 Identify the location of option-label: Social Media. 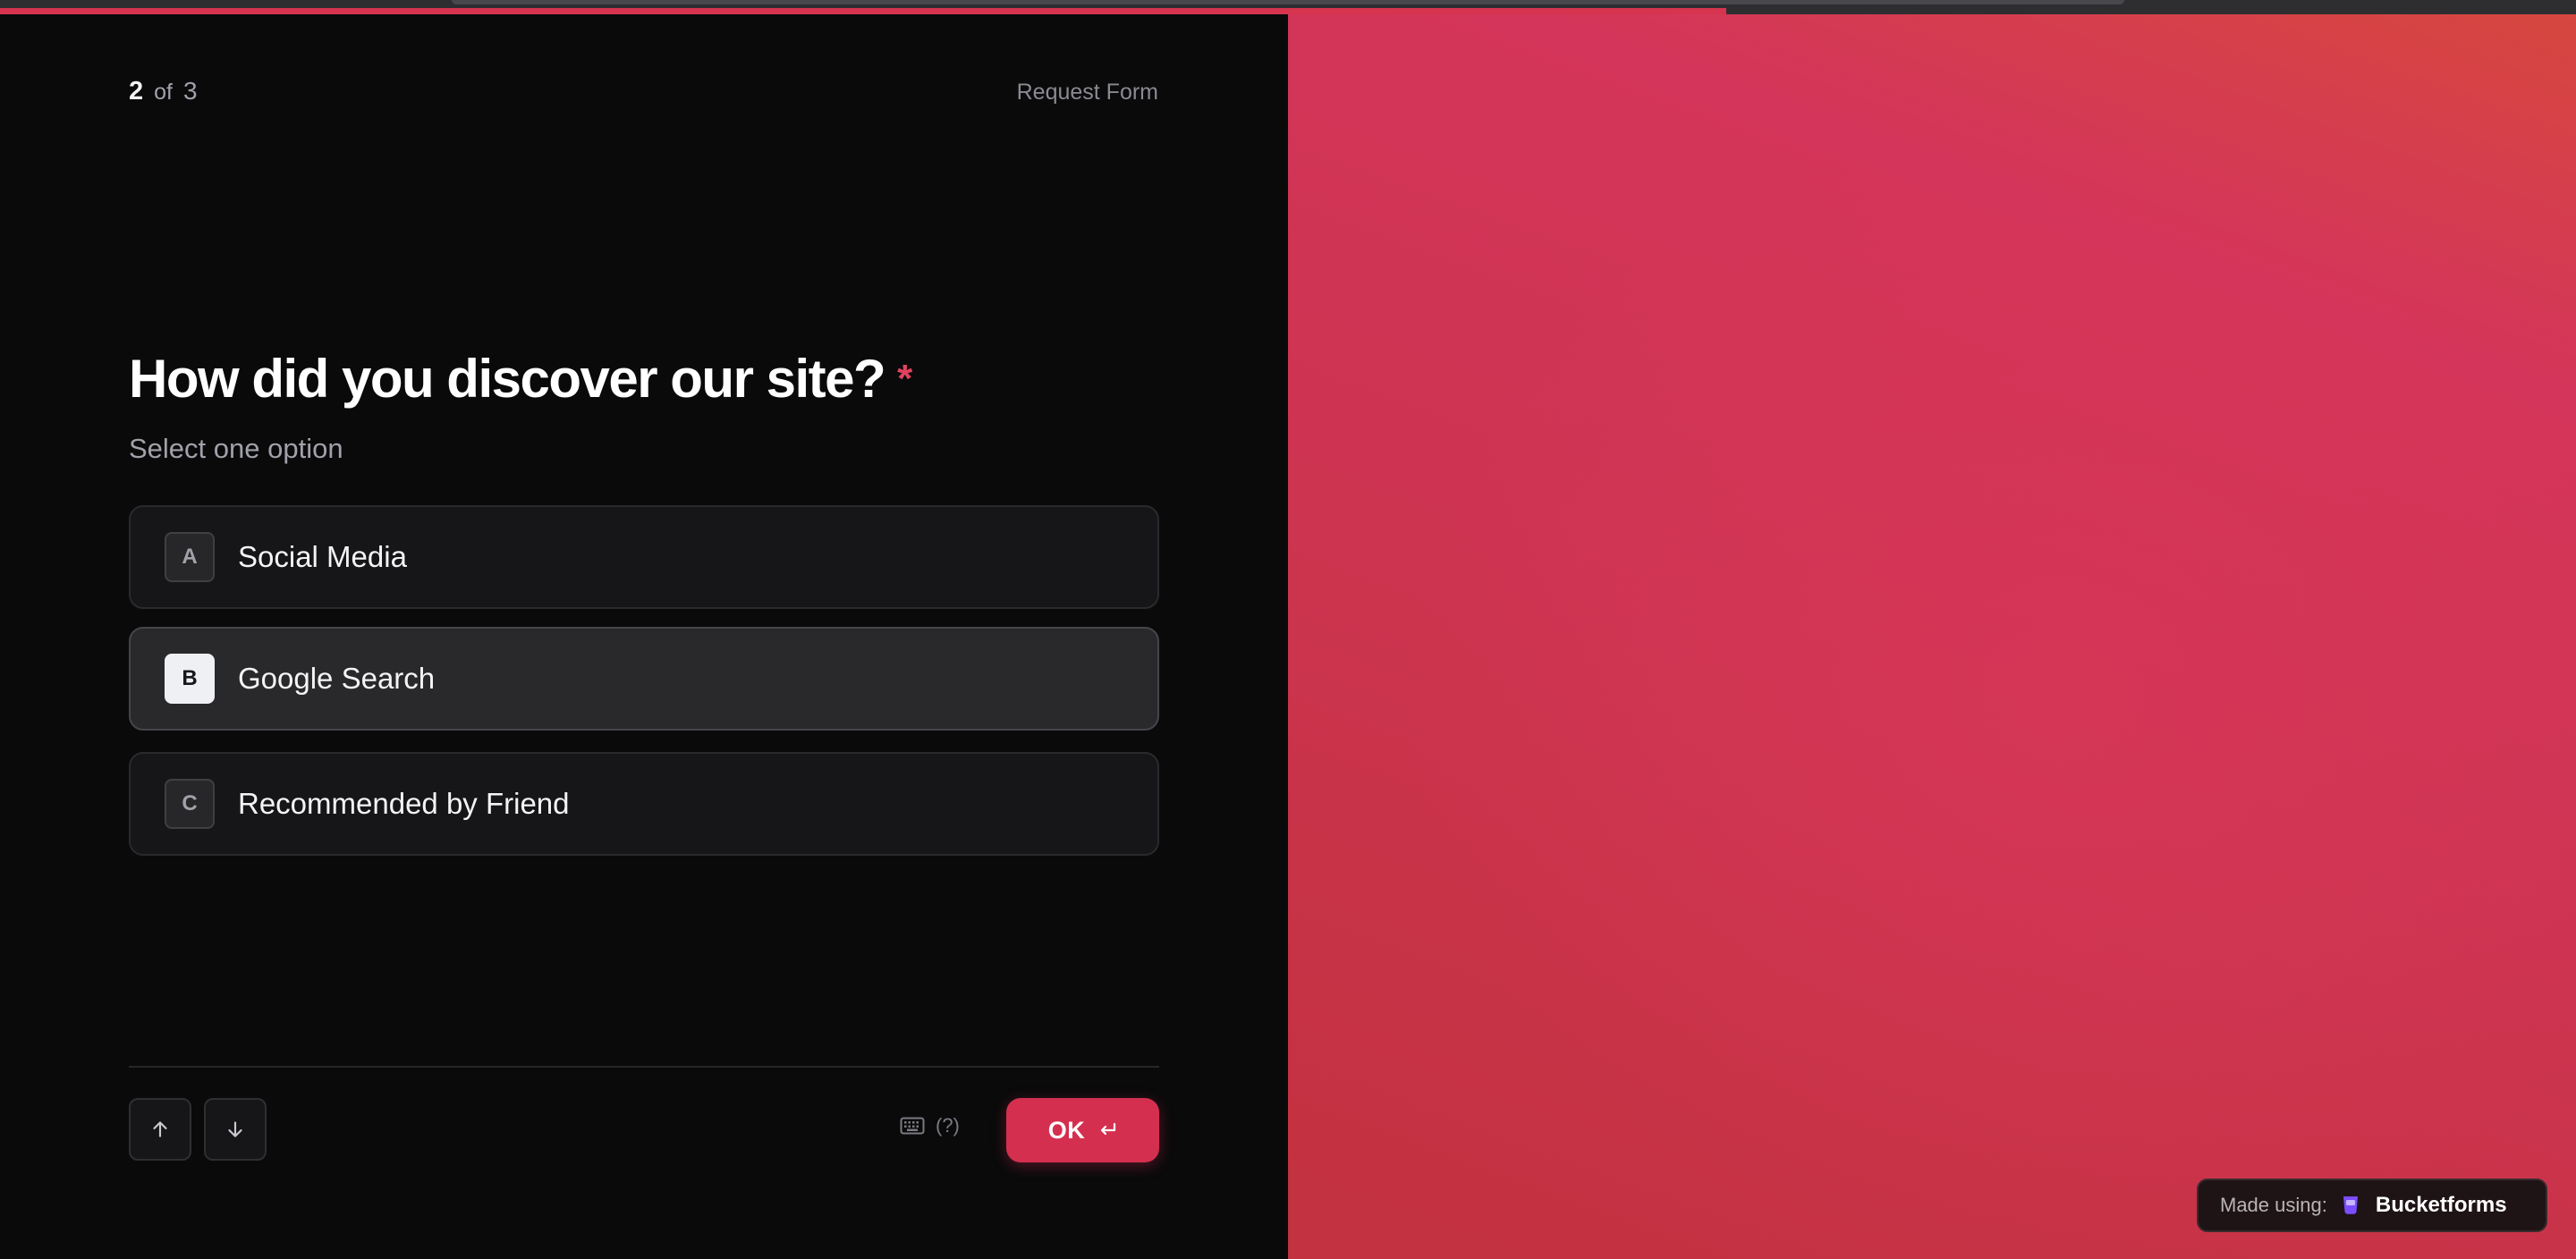
(322, 556).